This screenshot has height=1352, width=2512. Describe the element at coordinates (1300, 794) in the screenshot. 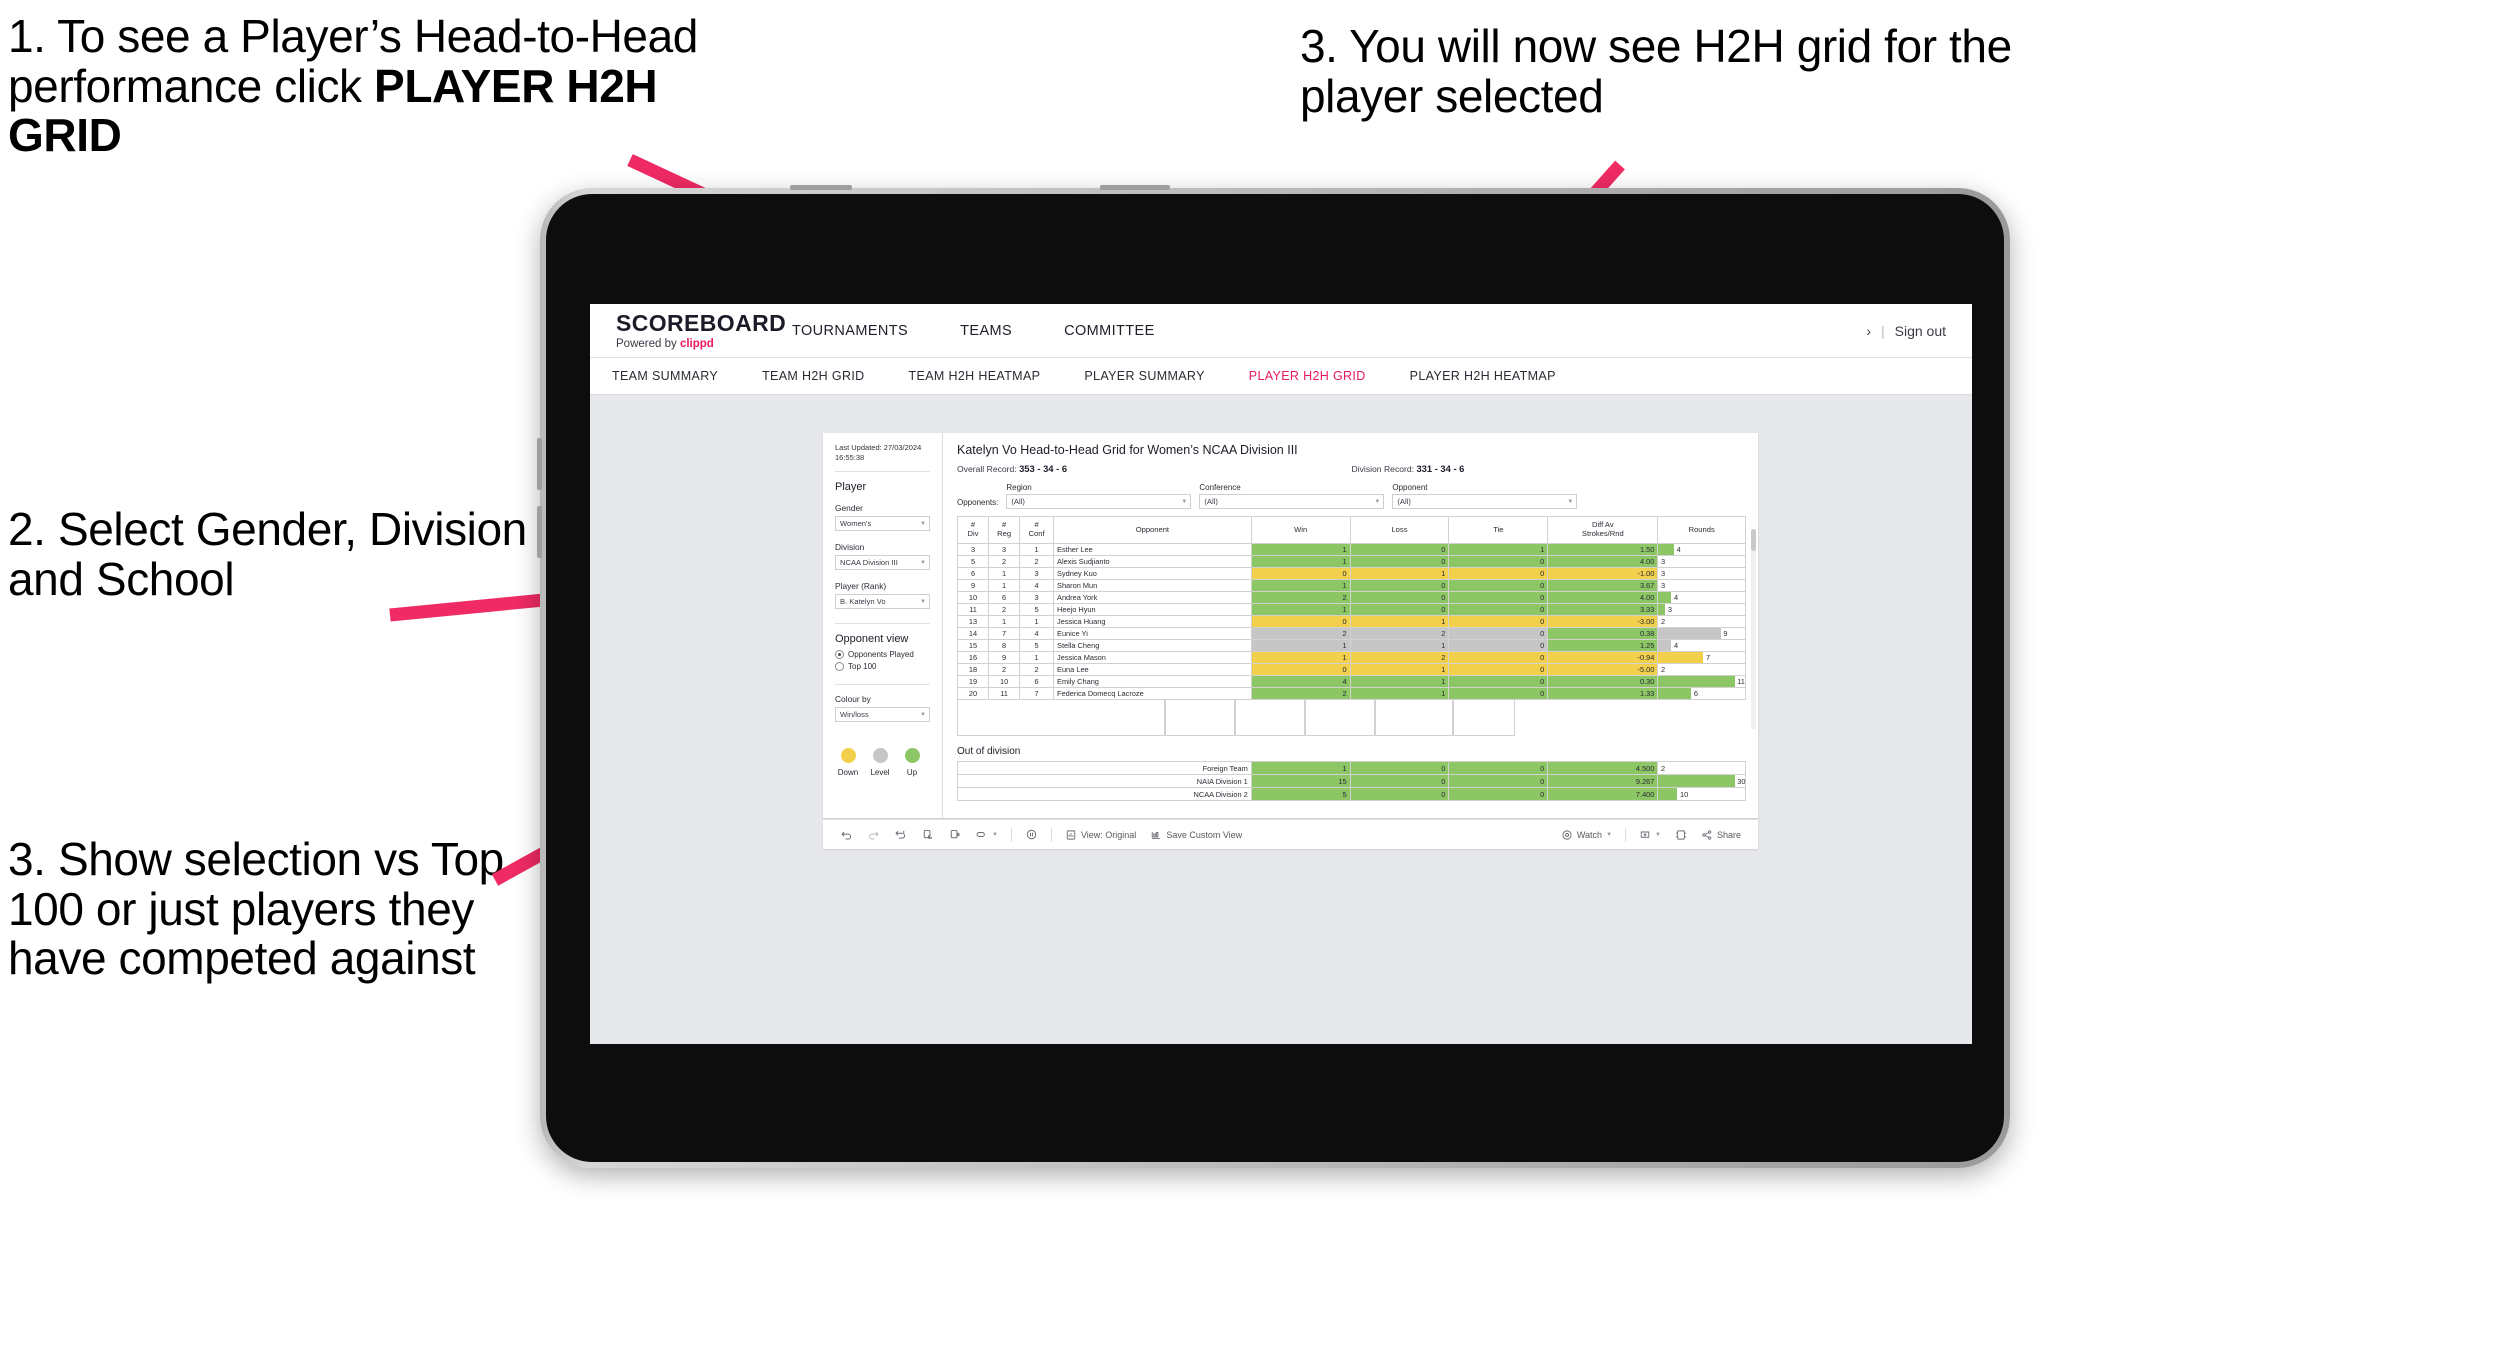

I see `cell-ood-win: 5` at that location.